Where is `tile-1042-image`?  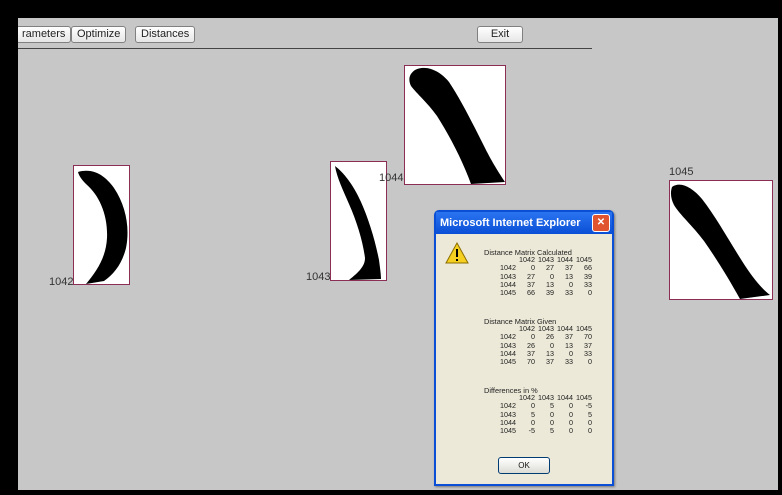 tile-1042-image is located at coordinates (101, 225).